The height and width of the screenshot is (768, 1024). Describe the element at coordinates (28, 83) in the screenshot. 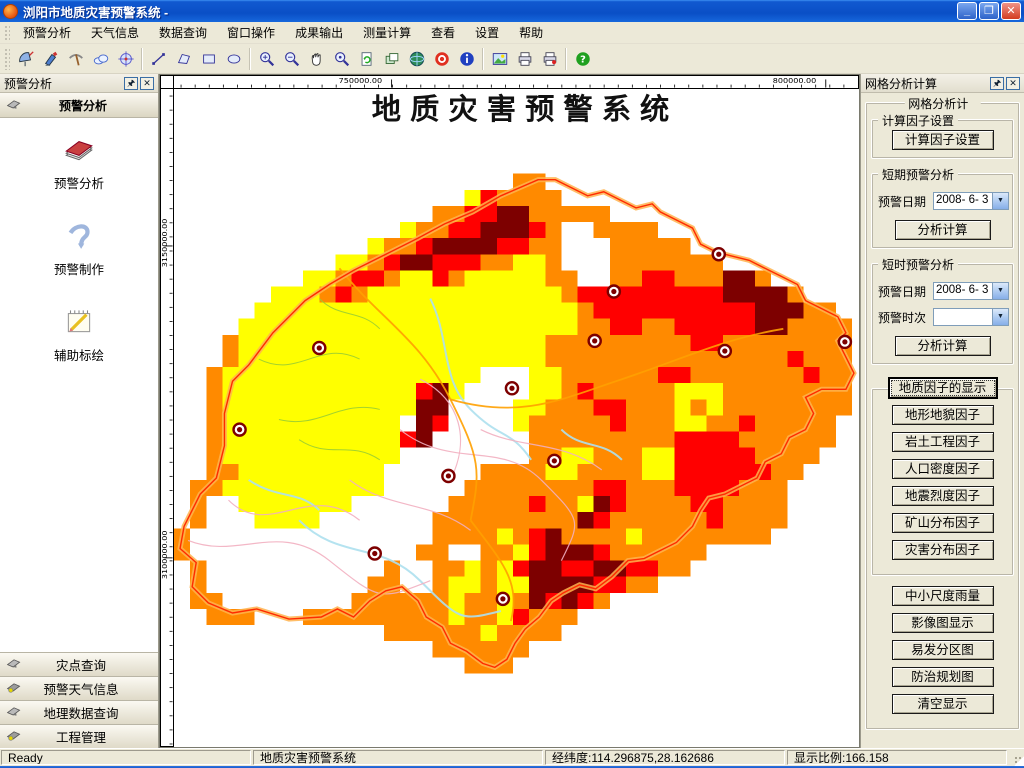

I see `left-panel-title: 预警分析` at that location.